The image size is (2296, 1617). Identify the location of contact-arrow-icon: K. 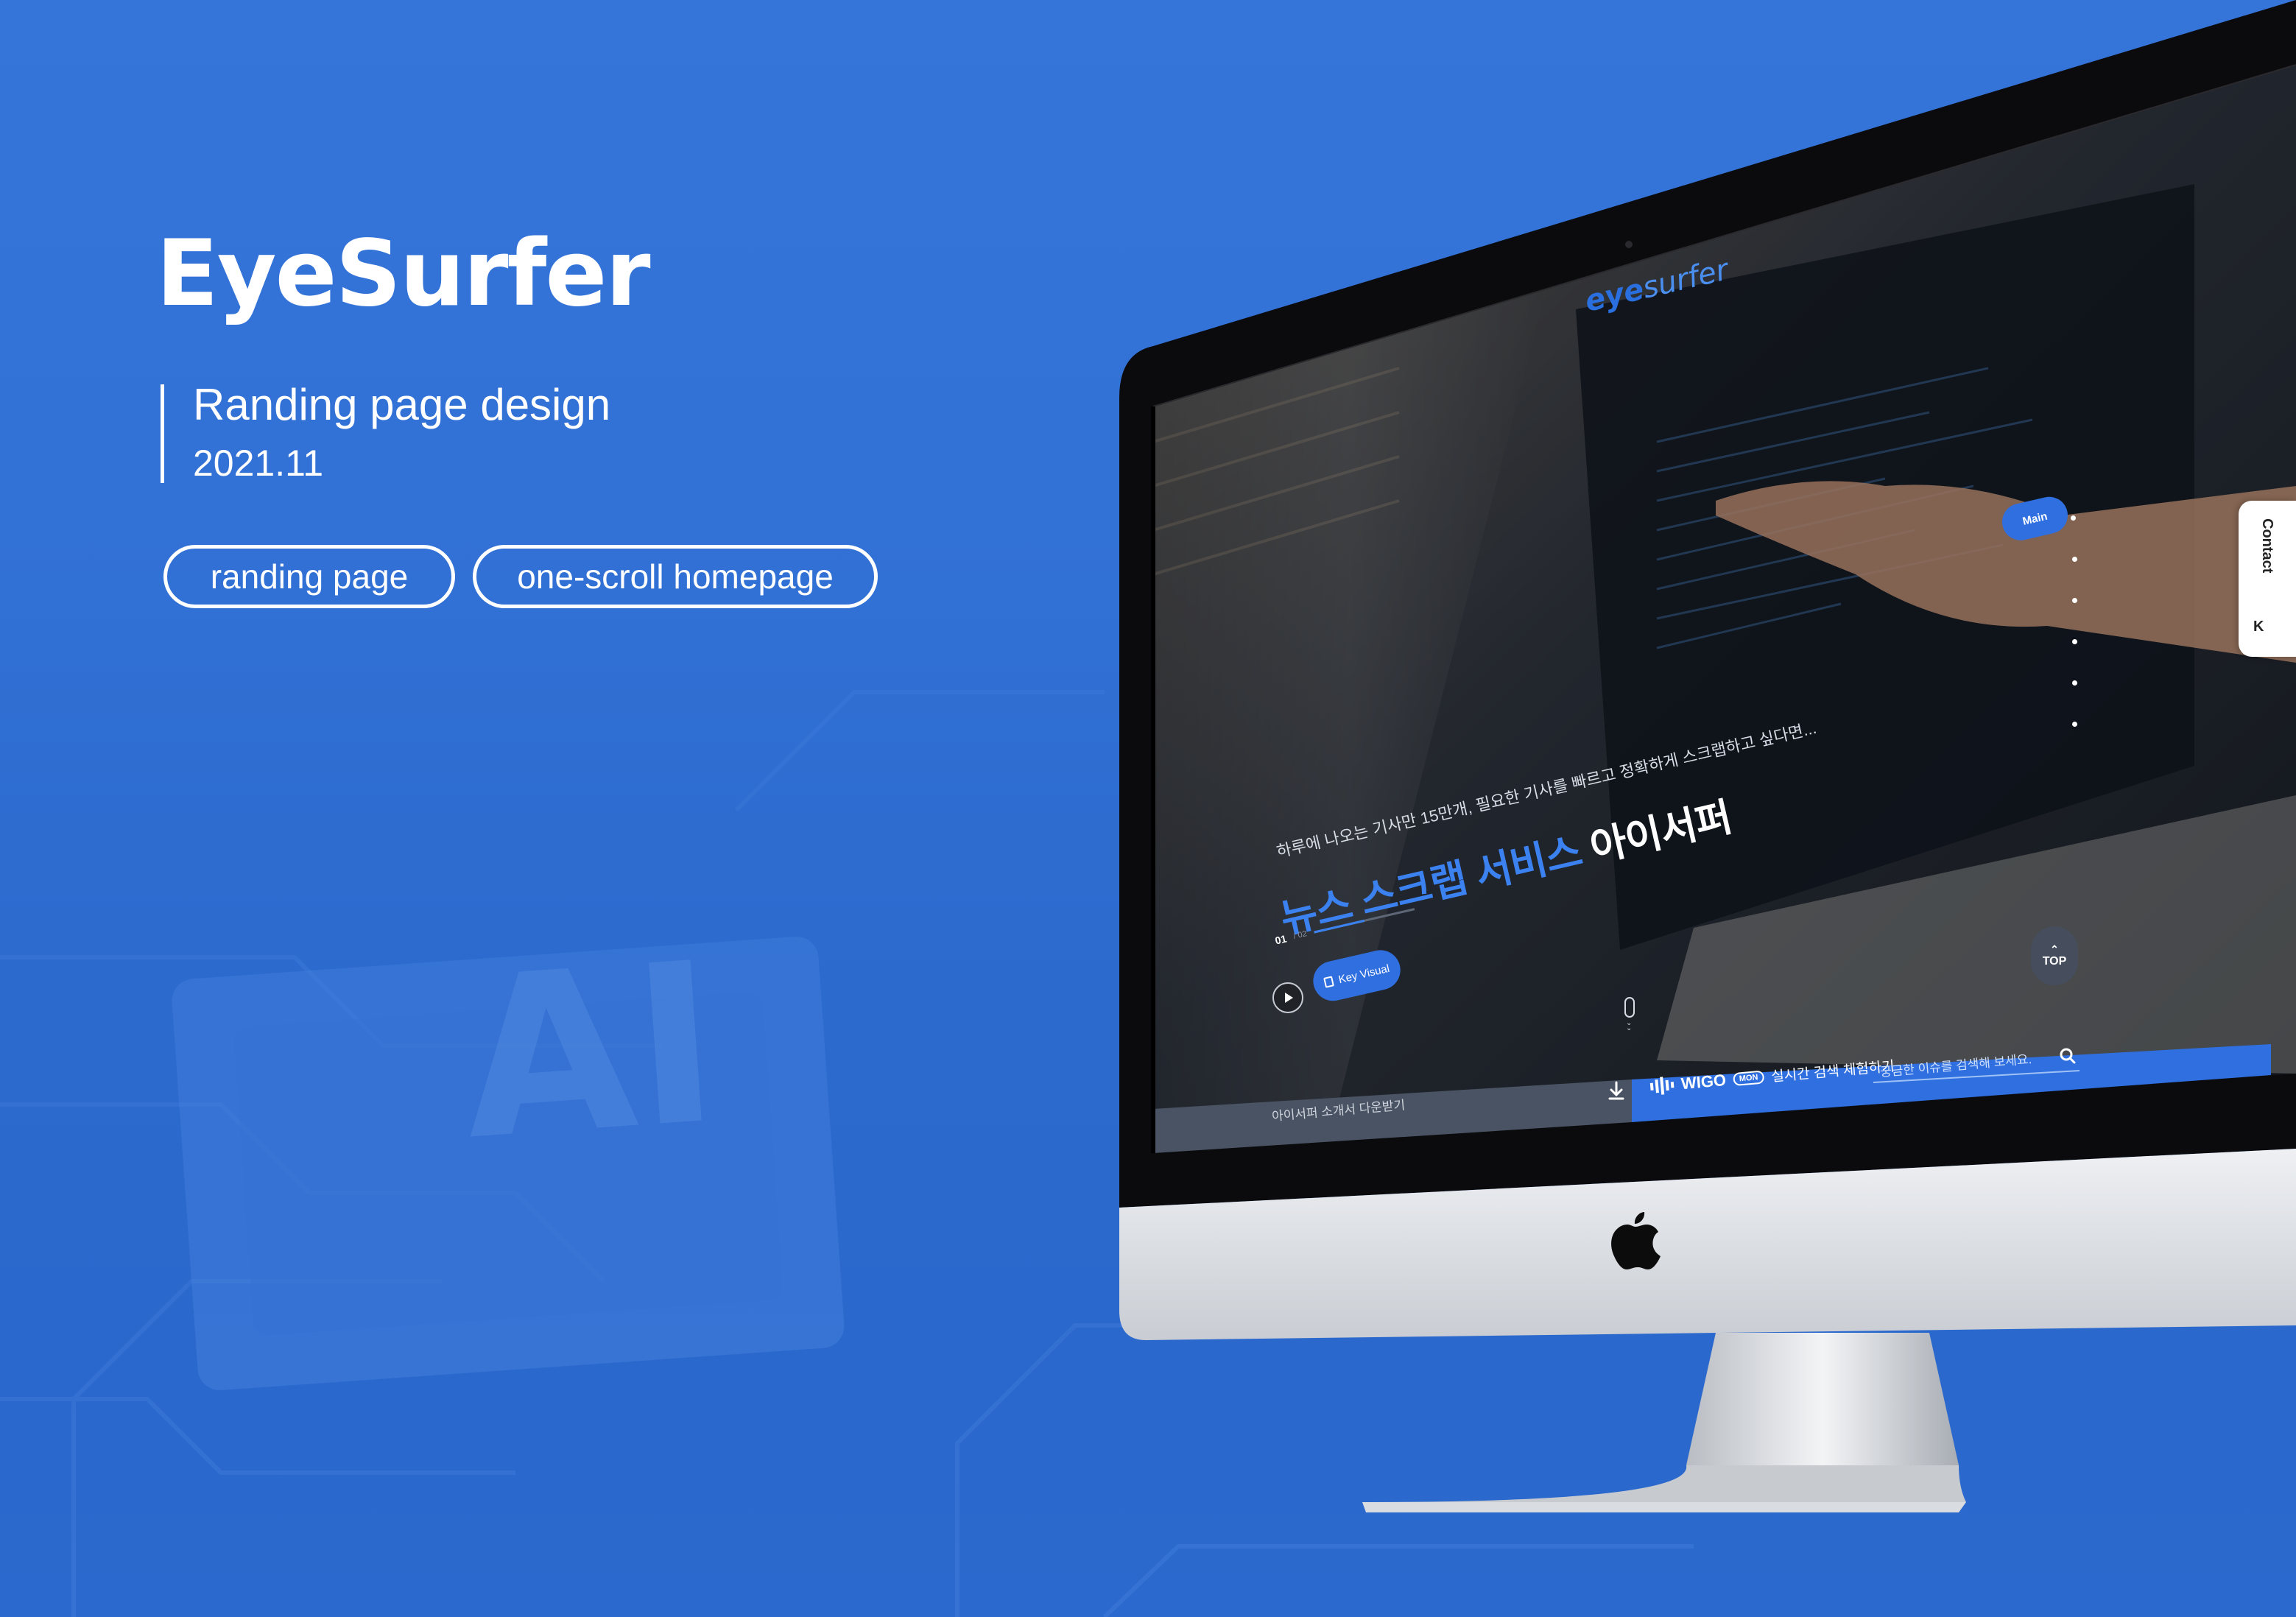
(2258, 627).